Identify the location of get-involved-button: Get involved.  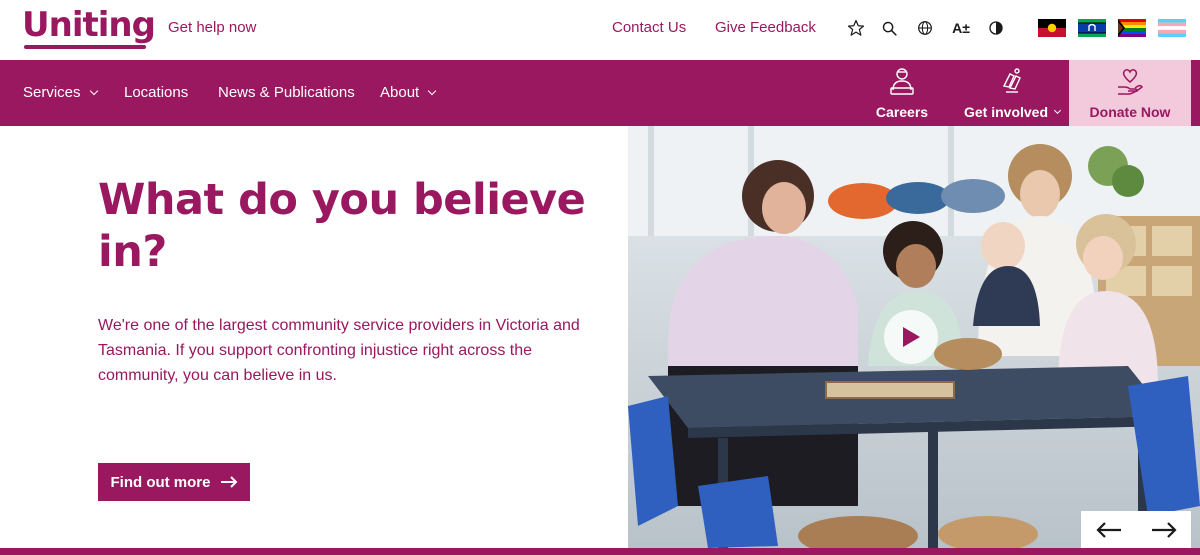
(1012, 93).